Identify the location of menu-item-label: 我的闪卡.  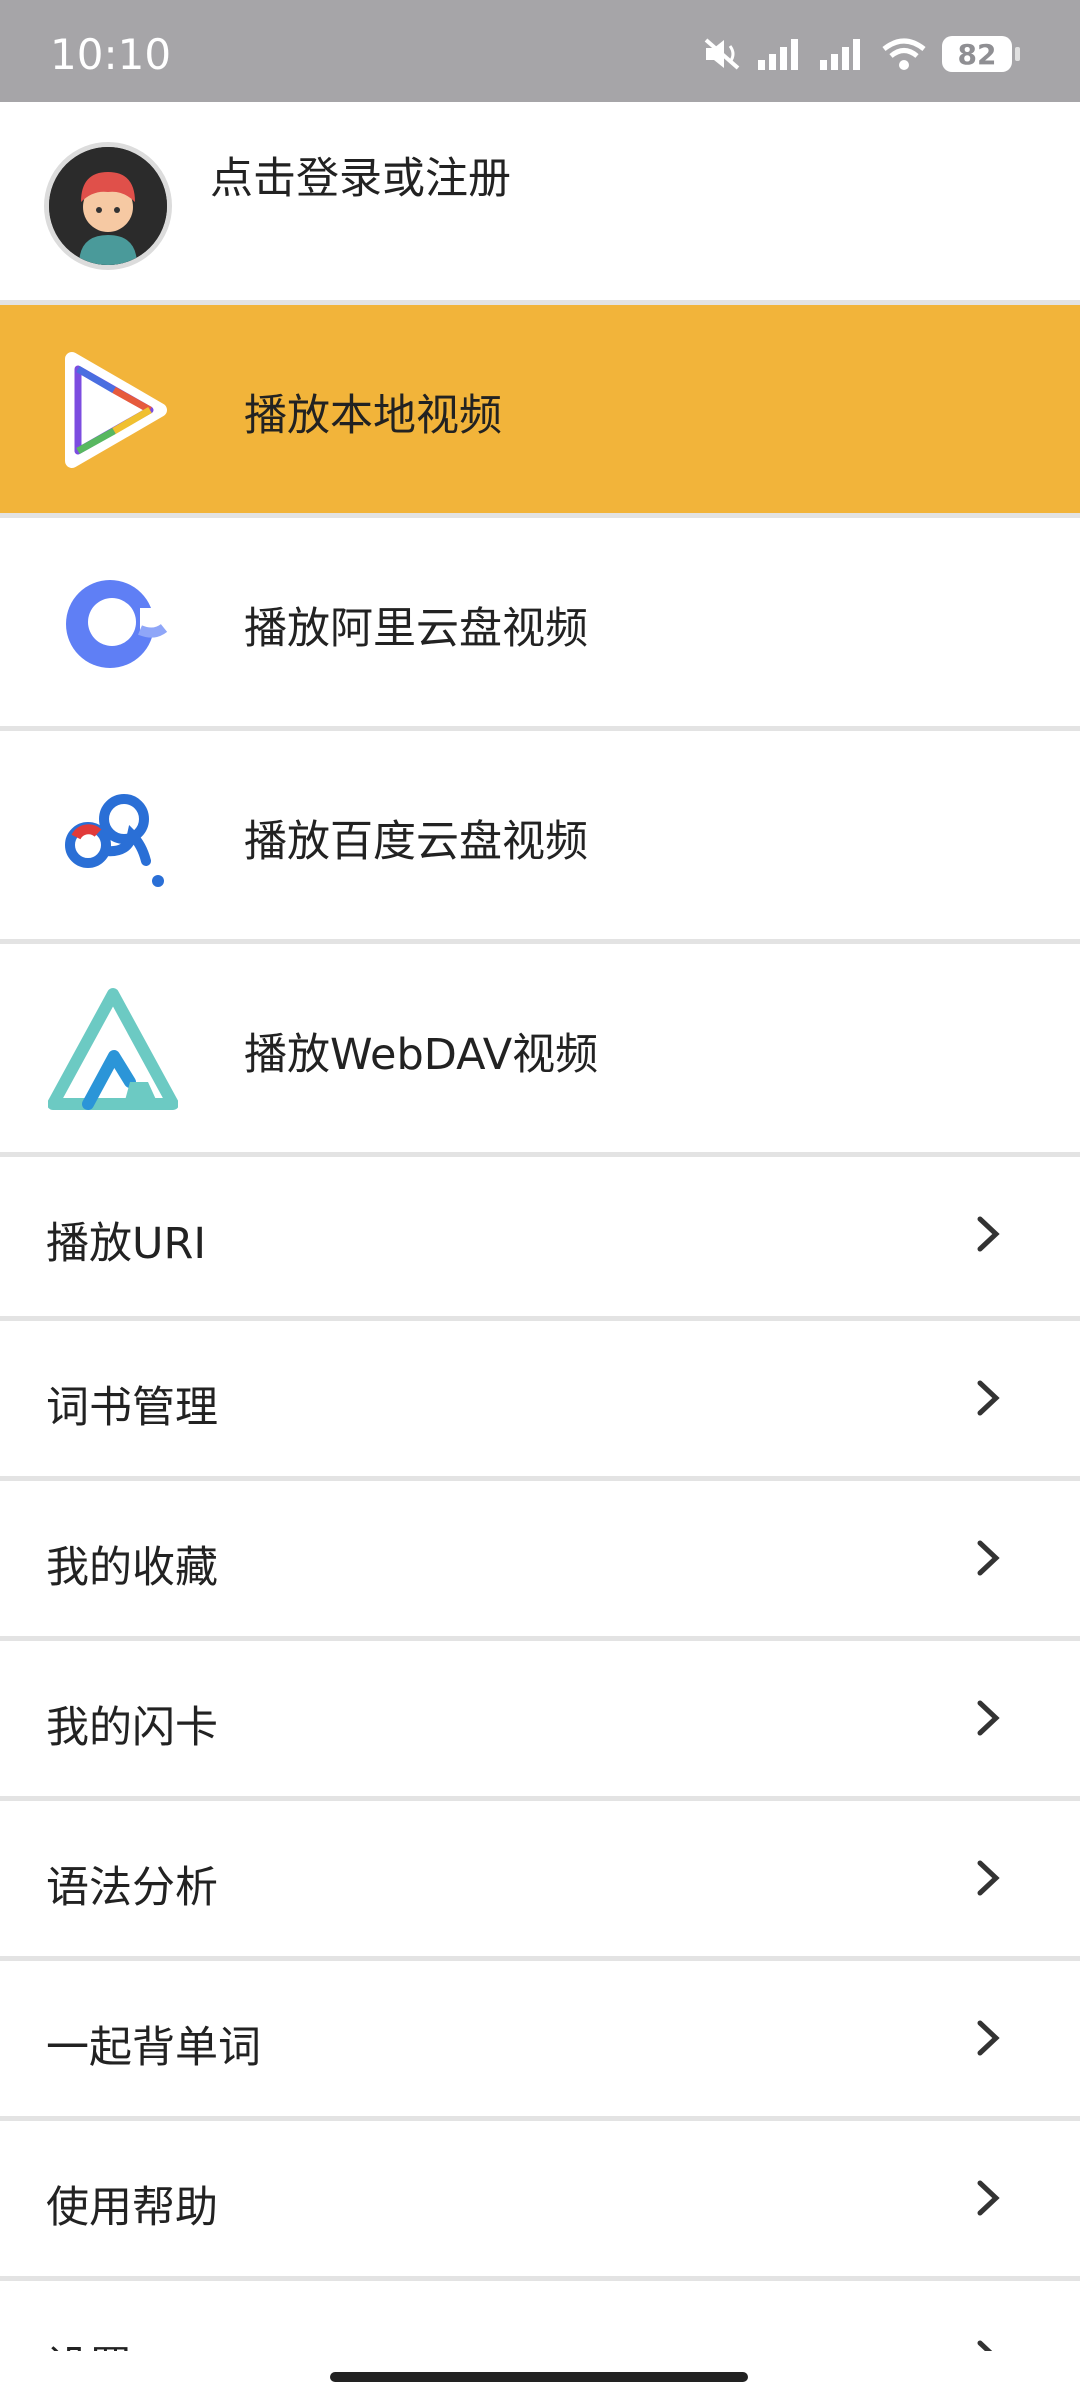
(132, 1728).